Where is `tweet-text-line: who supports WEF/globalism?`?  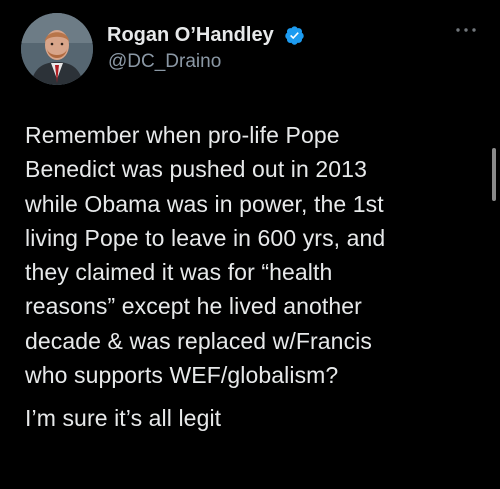 tweet-text-line: who supports WEF/globalism? is located at coordinates (182, 375).